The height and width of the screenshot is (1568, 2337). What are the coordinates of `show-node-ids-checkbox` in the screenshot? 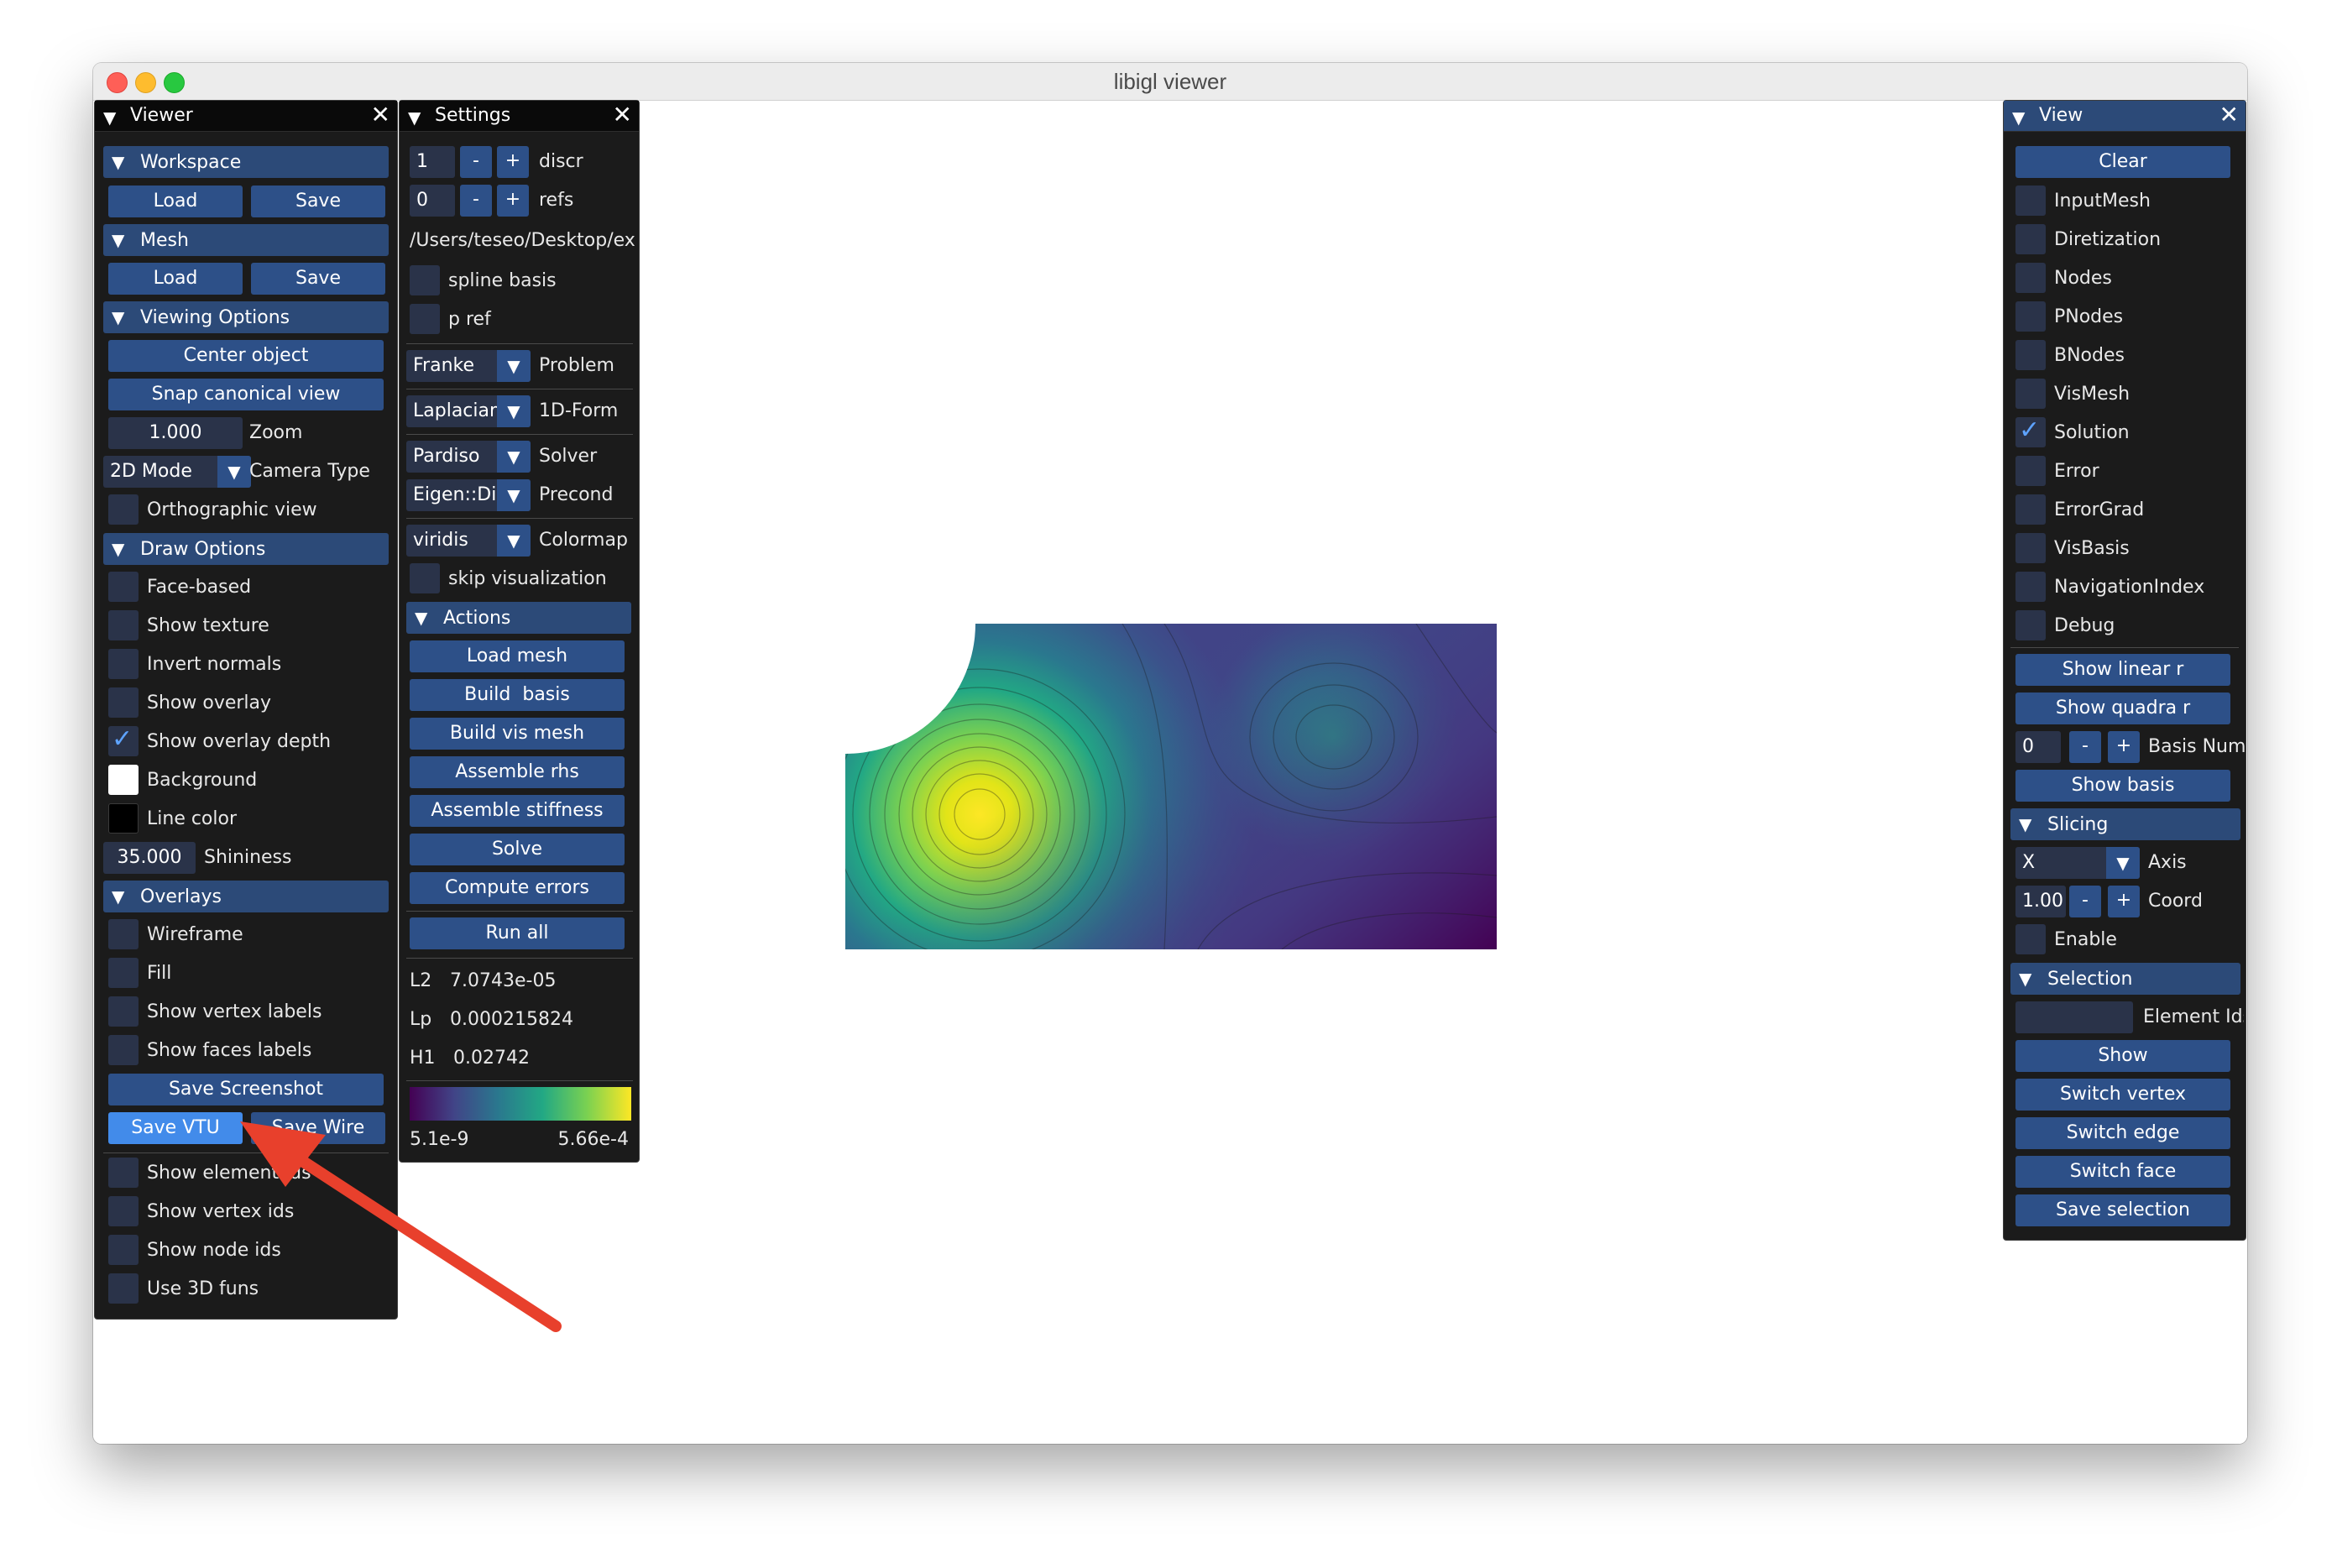 It's located at (123, 1250).